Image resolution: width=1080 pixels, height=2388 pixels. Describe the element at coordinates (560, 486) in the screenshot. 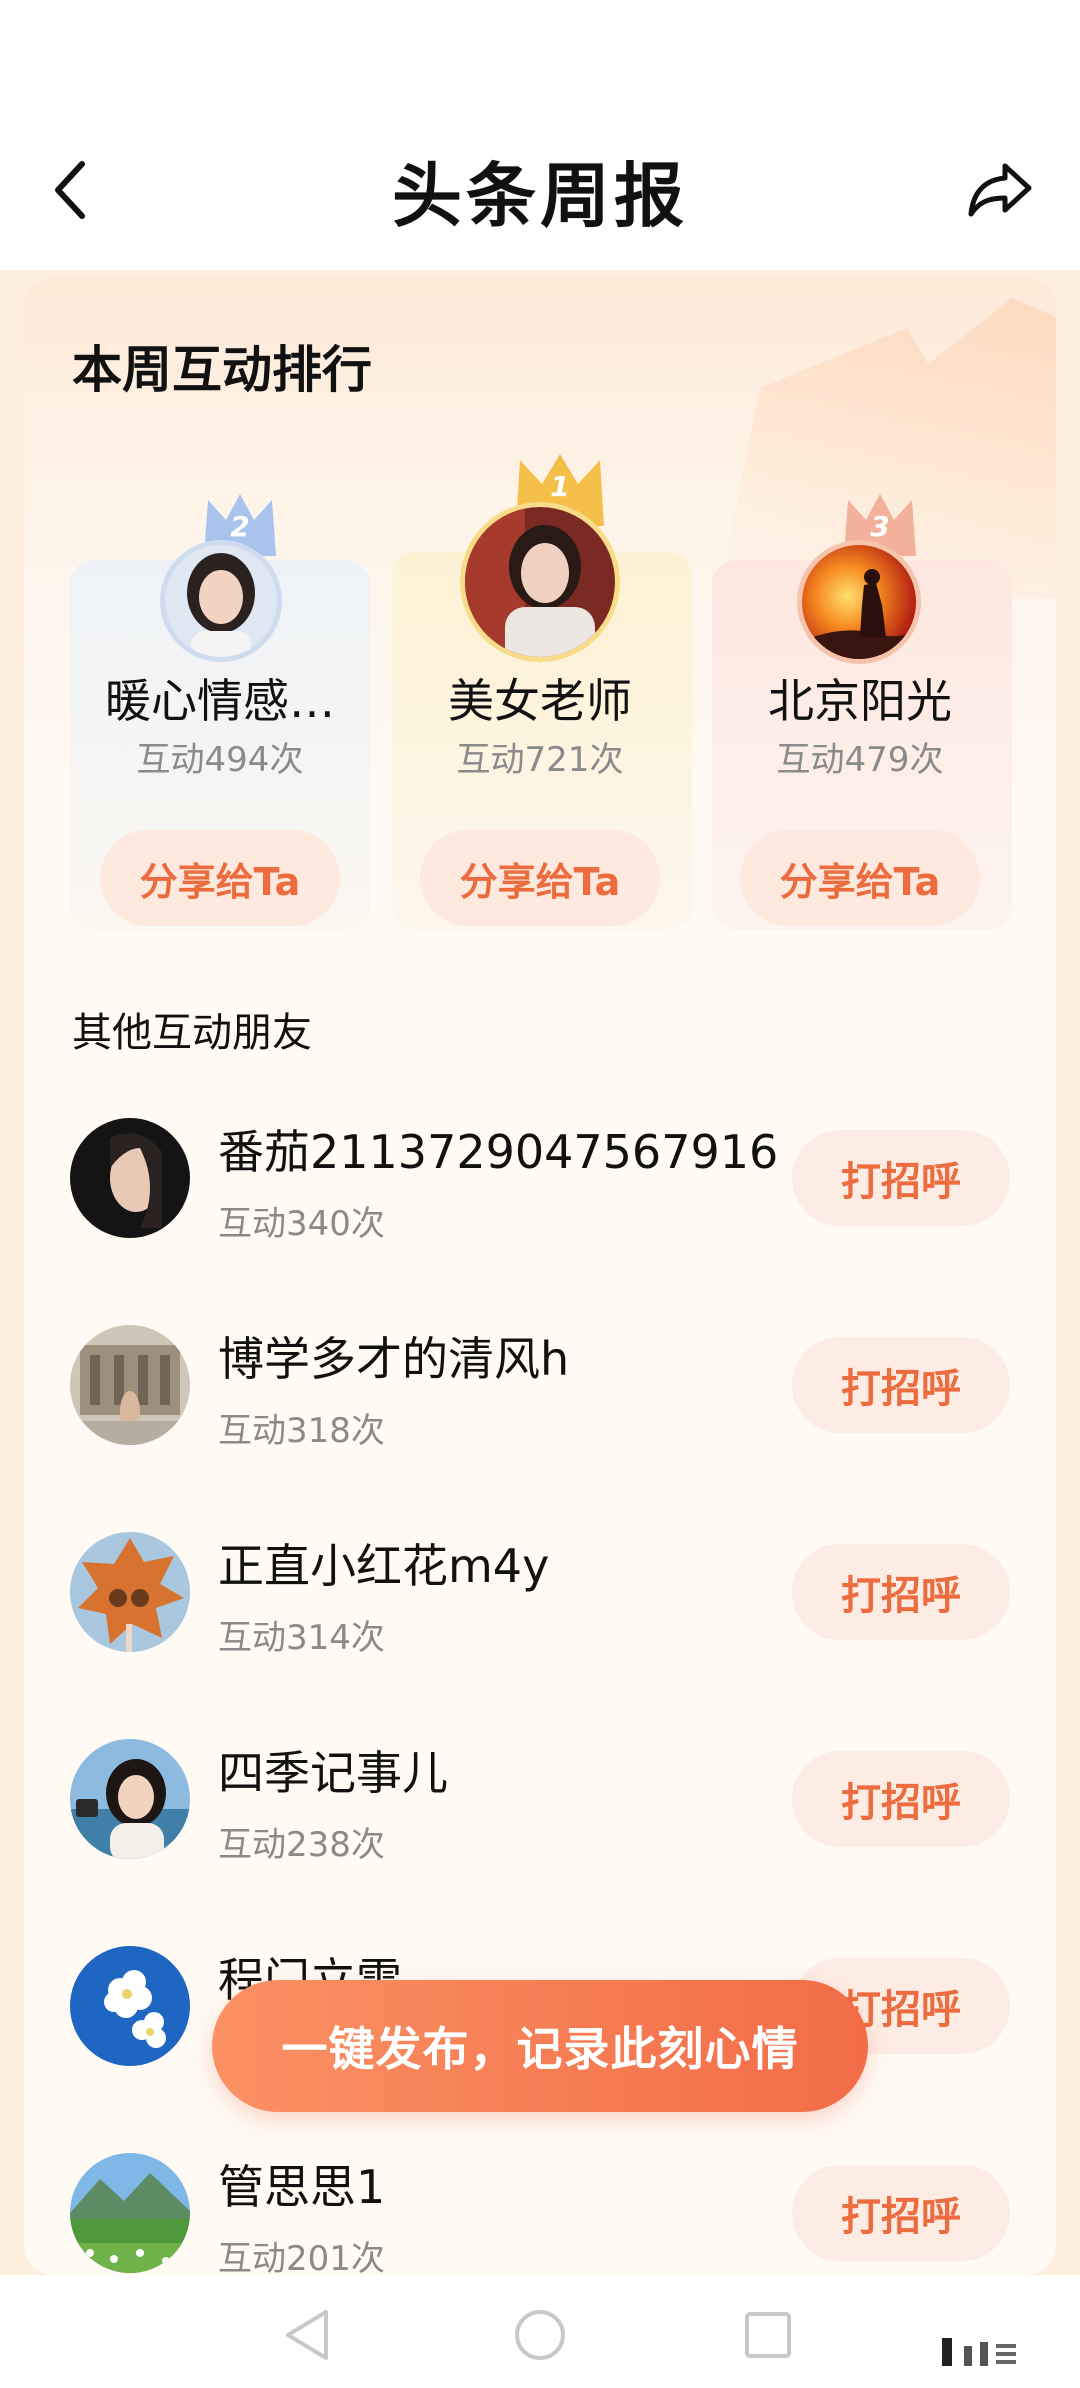

I see `crown-rank-1: 1` at that location.